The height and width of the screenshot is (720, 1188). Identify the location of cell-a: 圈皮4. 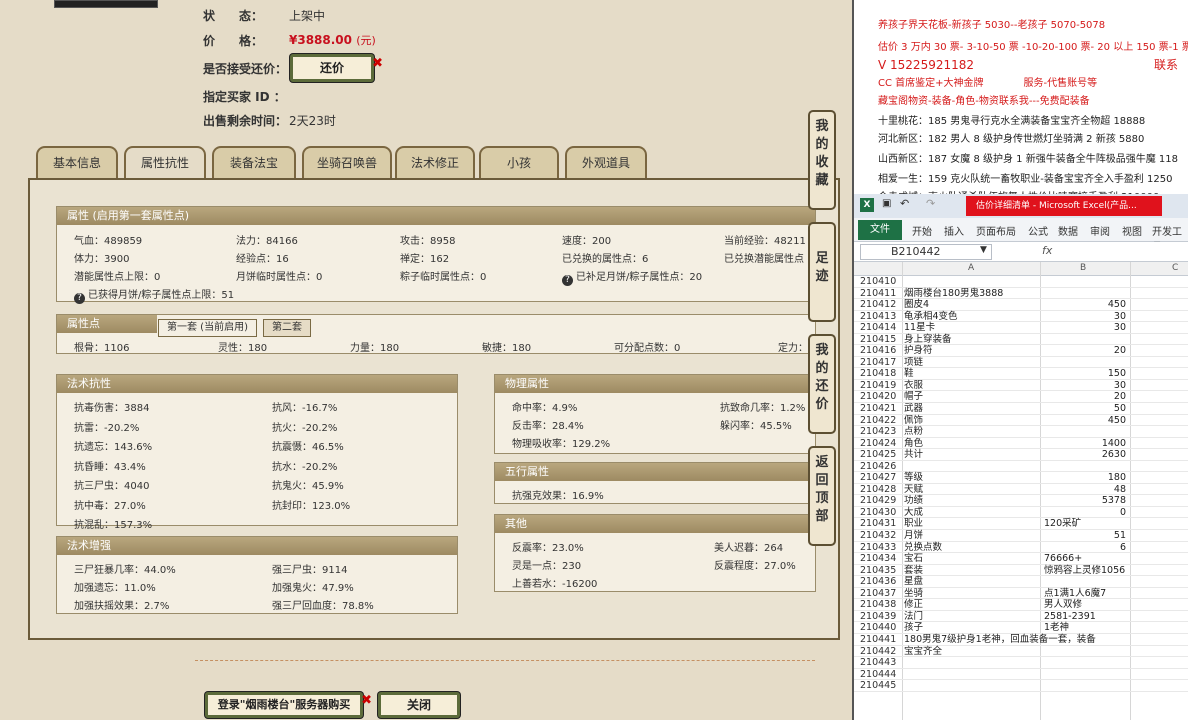
(972, 305).